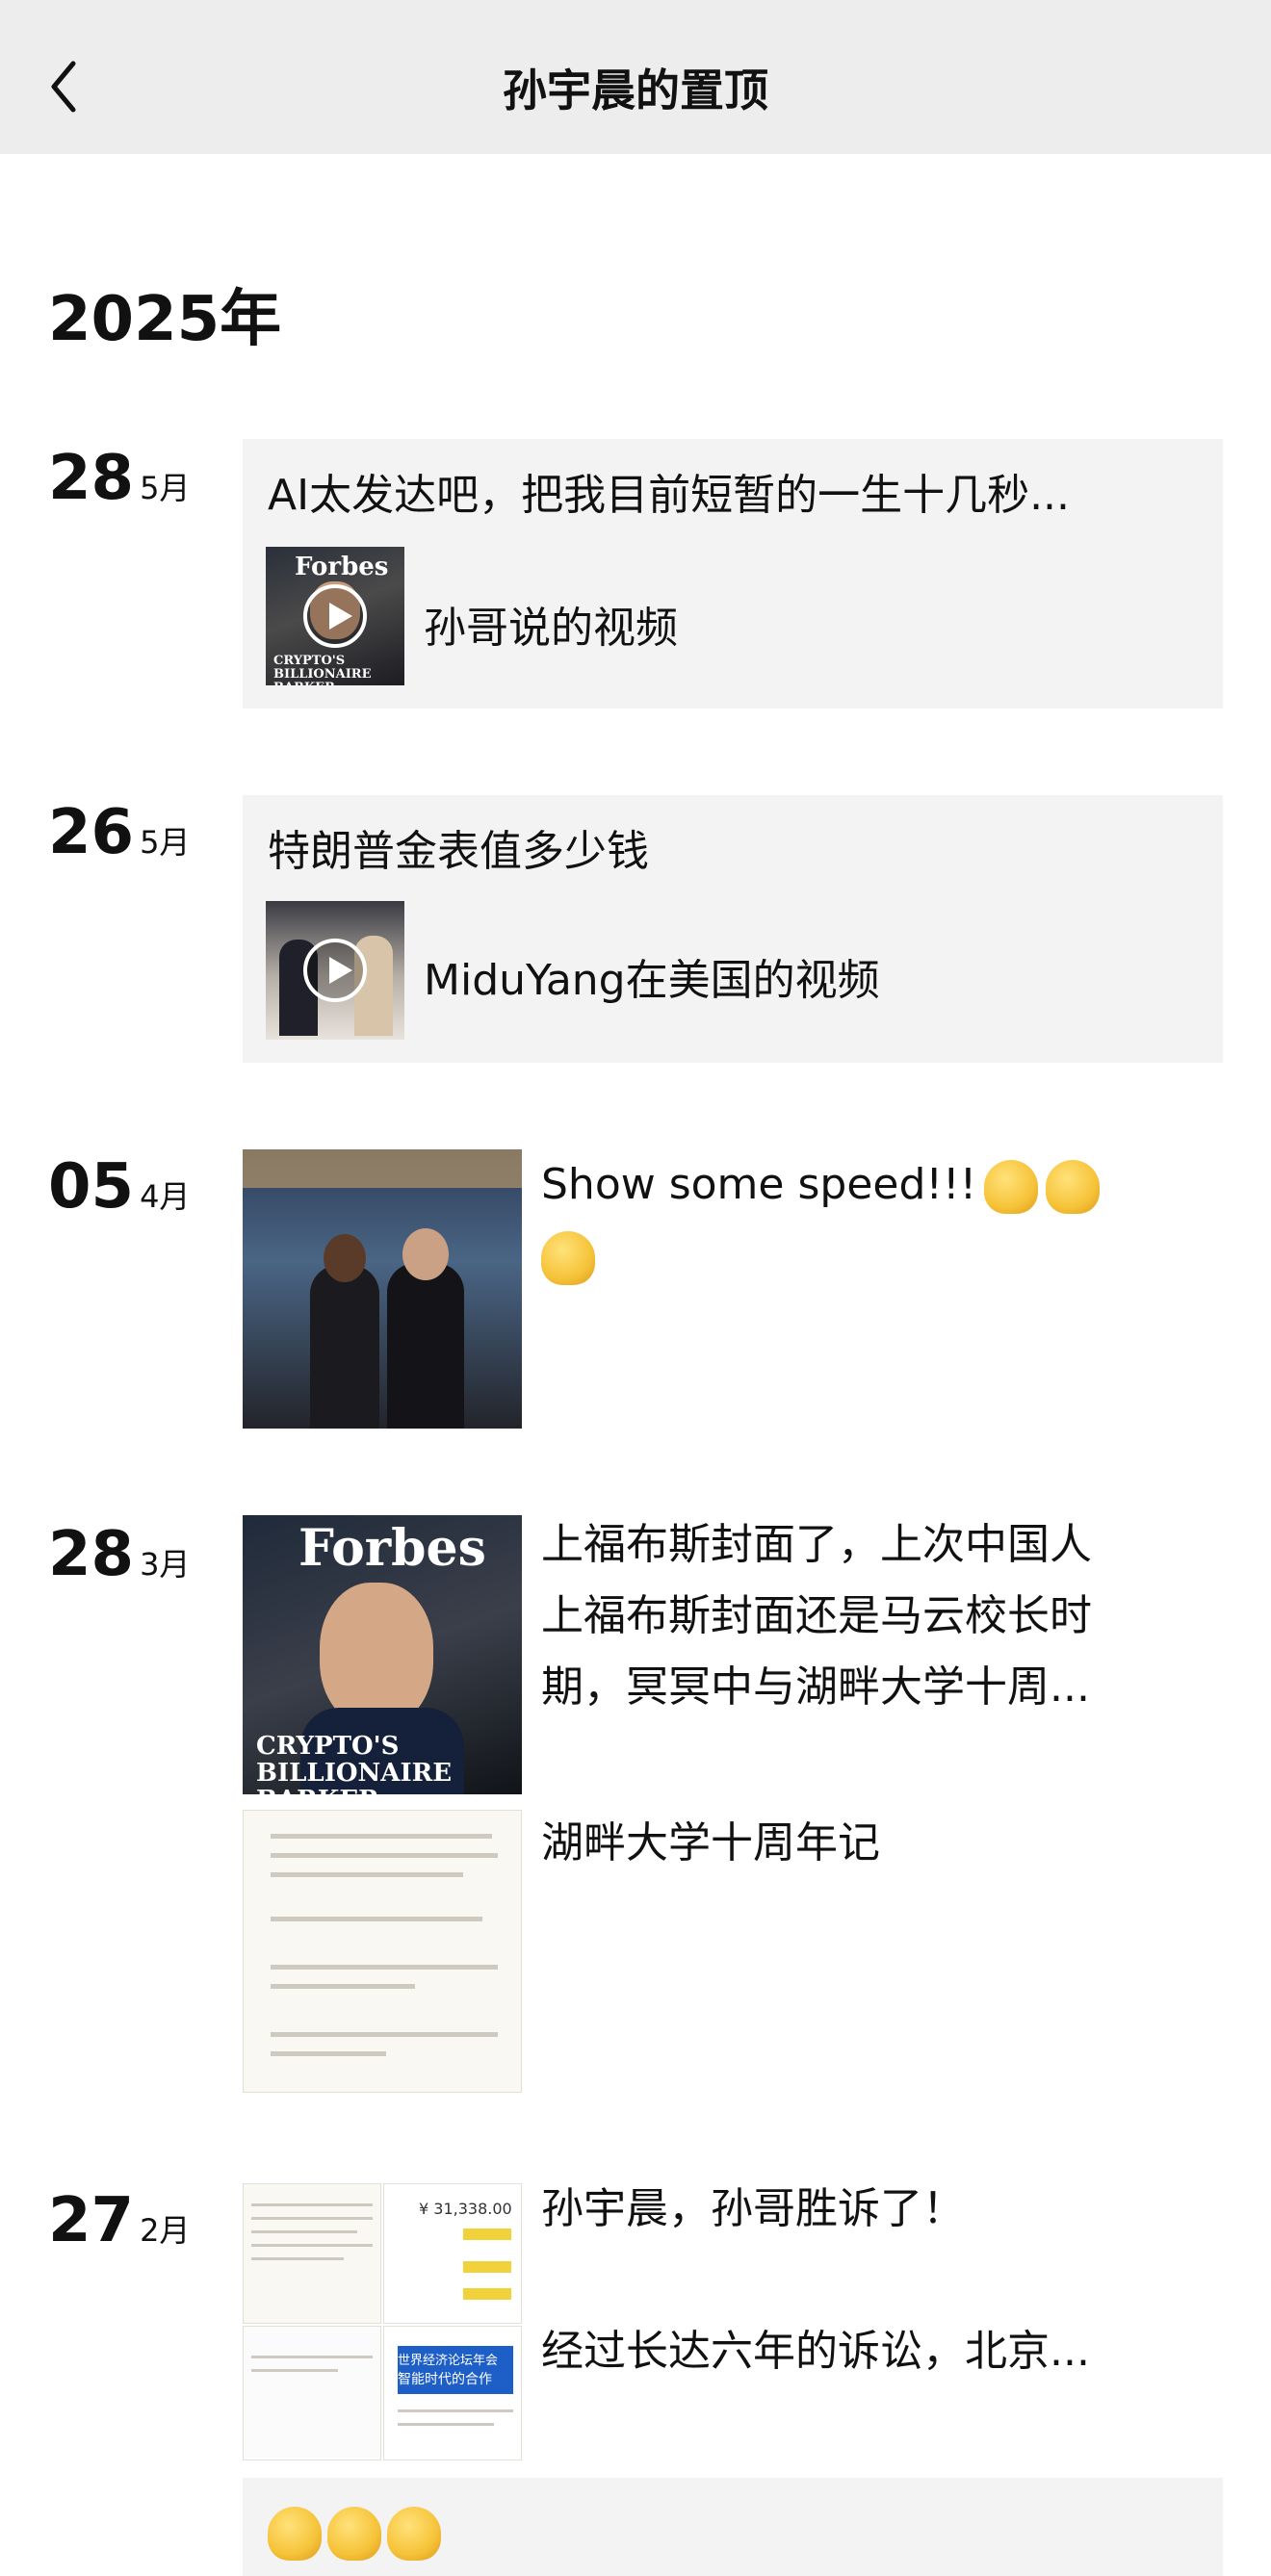 This screenshot has height=2576, width=1271. What do you see at coordinates (382, 1952) in the screenshot?
I see `article-thumbnail` at bounding box center [382, 1952].